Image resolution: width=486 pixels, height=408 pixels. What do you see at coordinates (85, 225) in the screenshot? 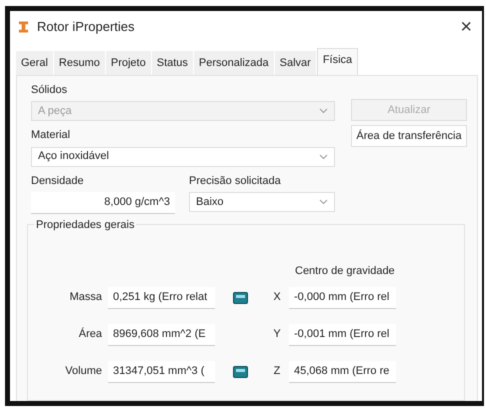
I see `group-title: Propriedades gerais` at bounding box center [85, 225].